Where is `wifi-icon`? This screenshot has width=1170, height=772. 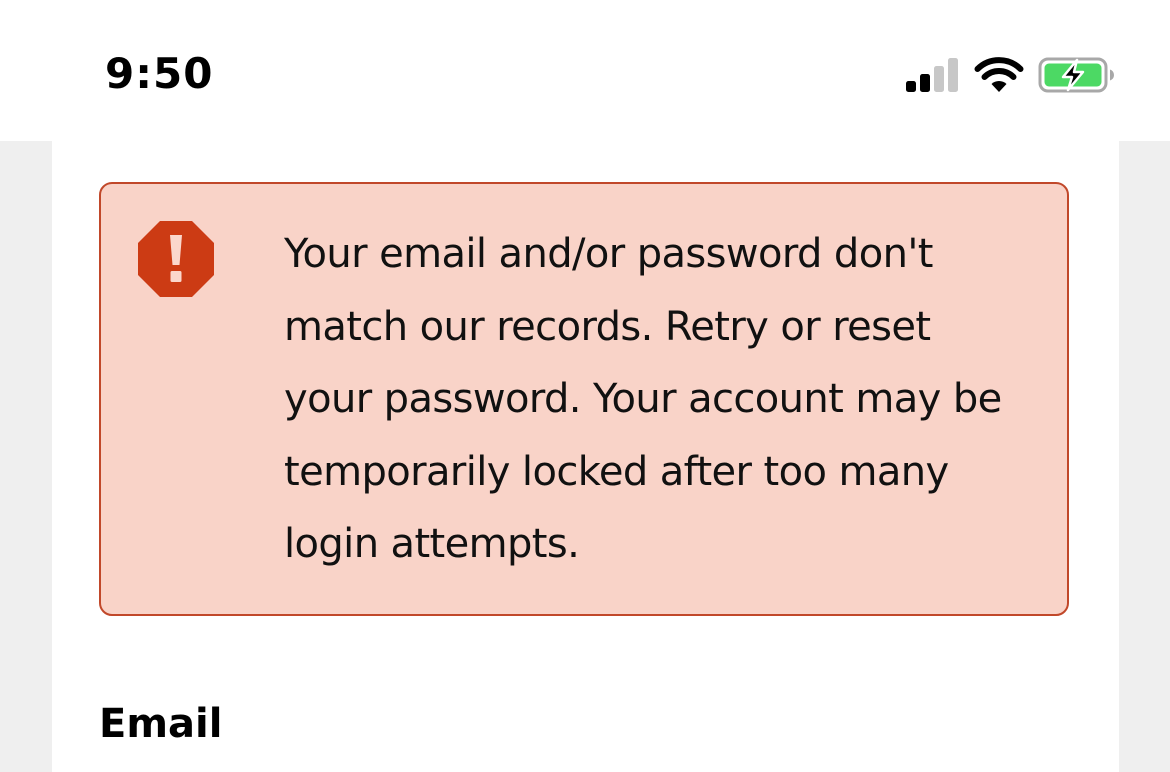
wifi-icon is located at coordinates (999, 74).